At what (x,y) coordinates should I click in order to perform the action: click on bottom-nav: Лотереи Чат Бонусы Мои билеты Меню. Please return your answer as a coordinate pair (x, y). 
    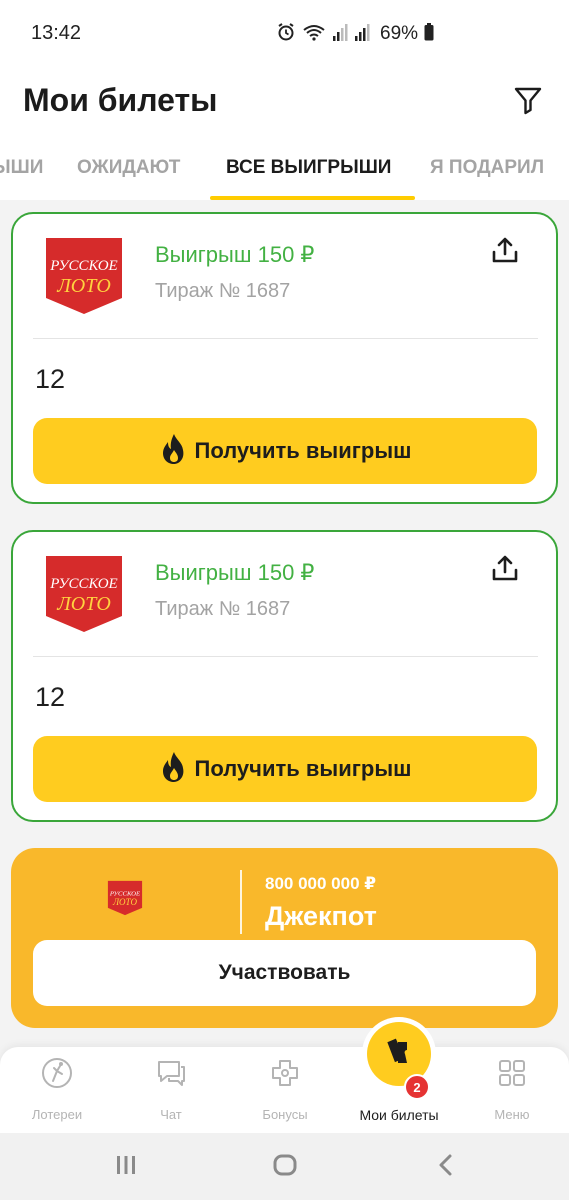
    Looking at the image, I should click on (284, 1090).